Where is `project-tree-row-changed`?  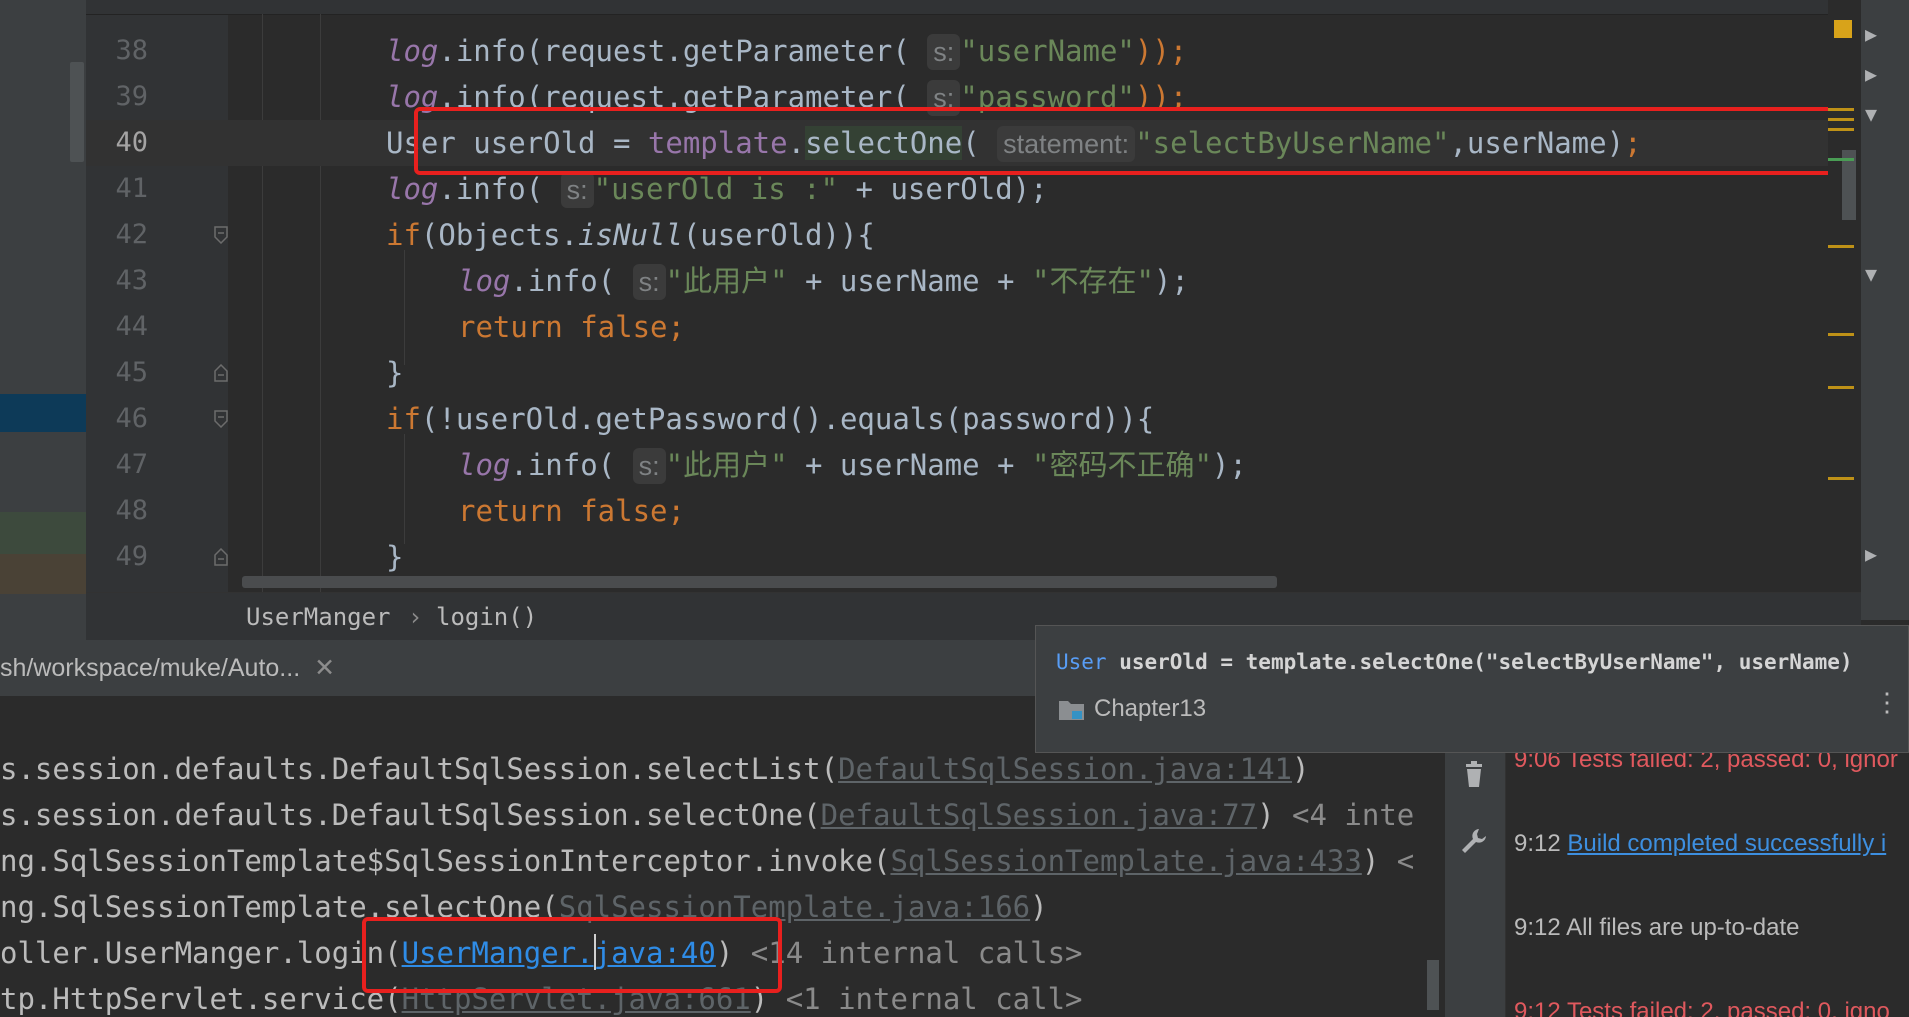
project-tree-row-changed is located at coordinates (43, 574).